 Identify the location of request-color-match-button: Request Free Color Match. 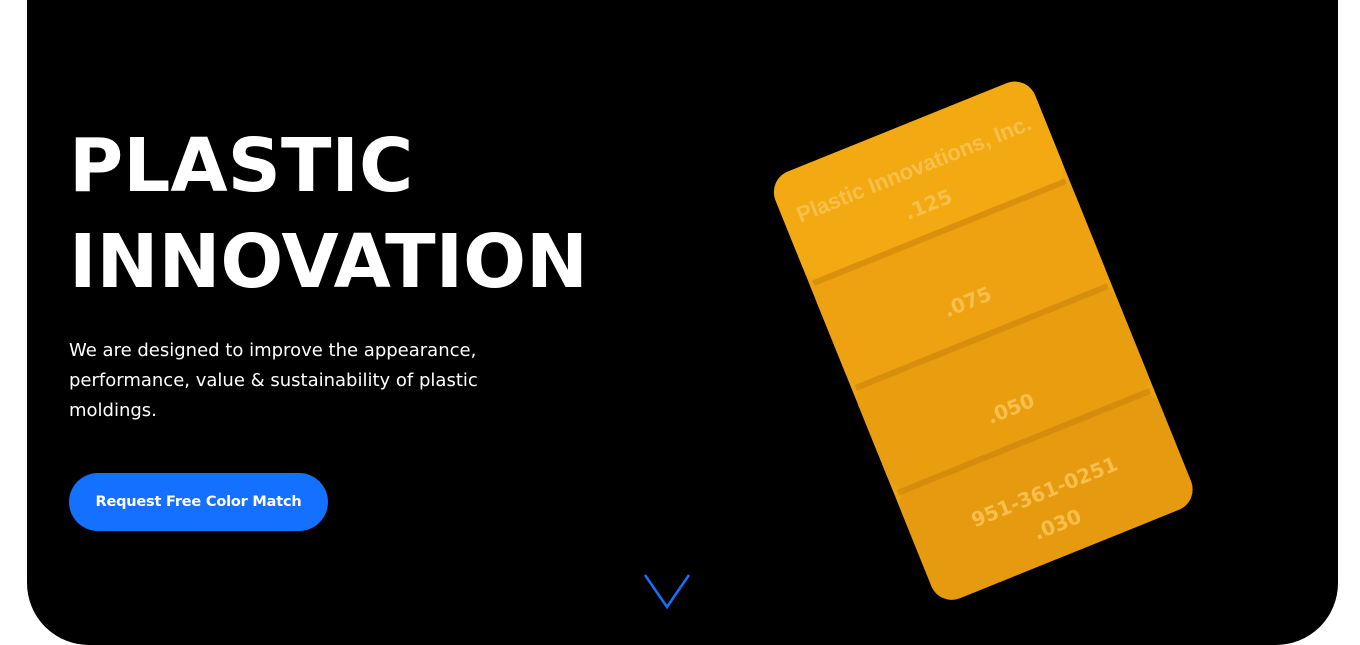
(198, 502).